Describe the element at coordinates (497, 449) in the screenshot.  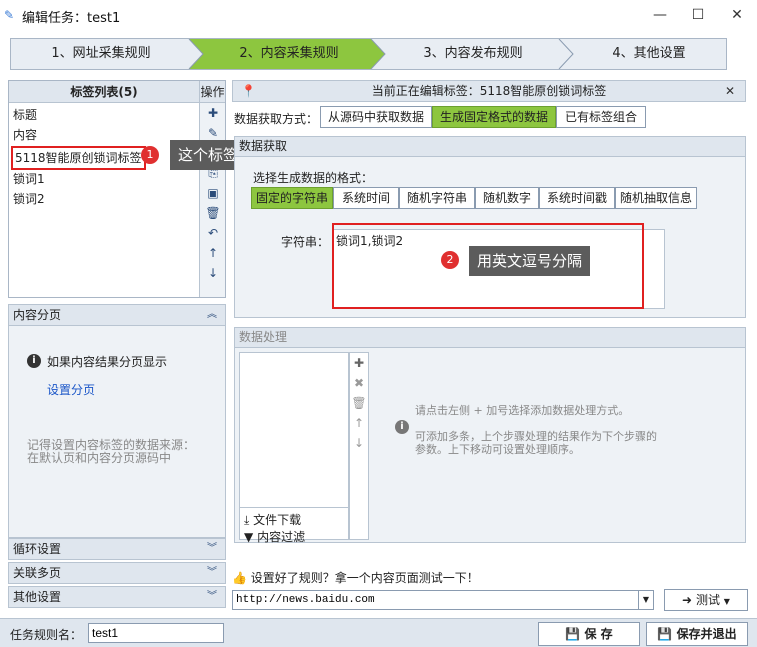
I see `processing-hint-3: 参数。上下移动可设置处理顺序。` at that location.